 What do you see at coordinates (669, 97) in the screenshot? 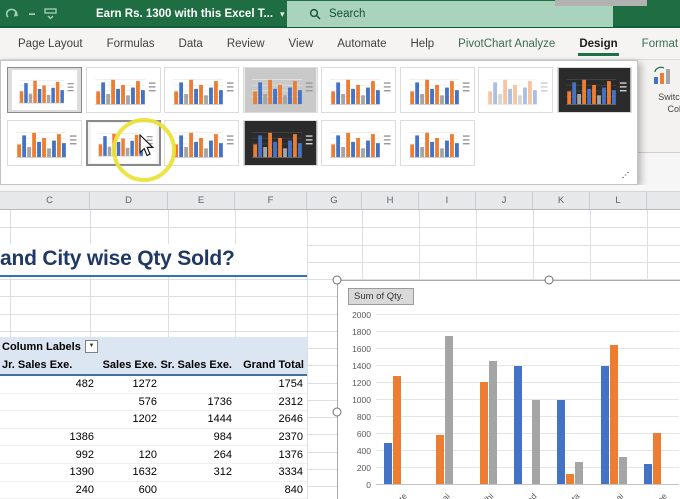
I see `switch-row-column-label-line1: Switch Row/` at bounding box center [669, 97].